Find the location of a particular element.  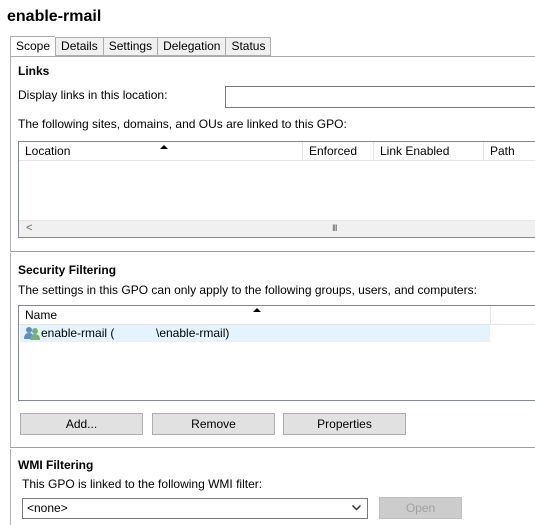

group-path: \enable-rmail) is located at coordinates (193, 333).